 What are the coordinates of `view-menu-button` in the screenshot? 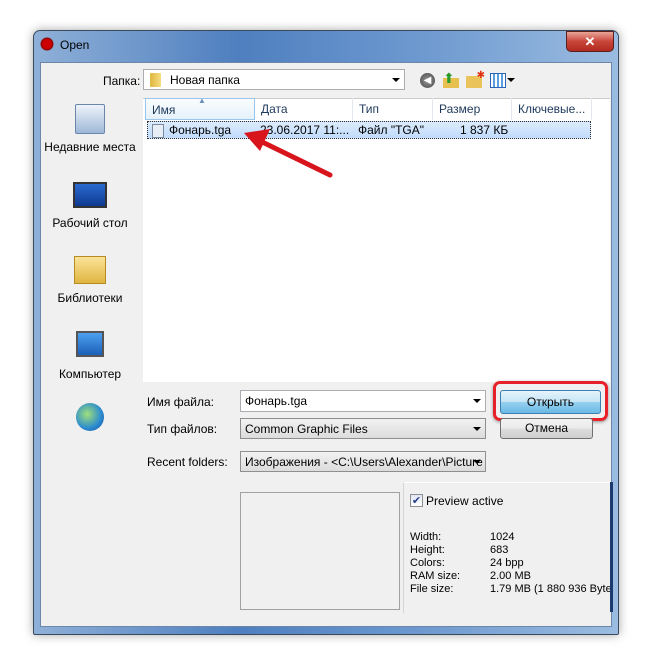 It's located at (498, 80).